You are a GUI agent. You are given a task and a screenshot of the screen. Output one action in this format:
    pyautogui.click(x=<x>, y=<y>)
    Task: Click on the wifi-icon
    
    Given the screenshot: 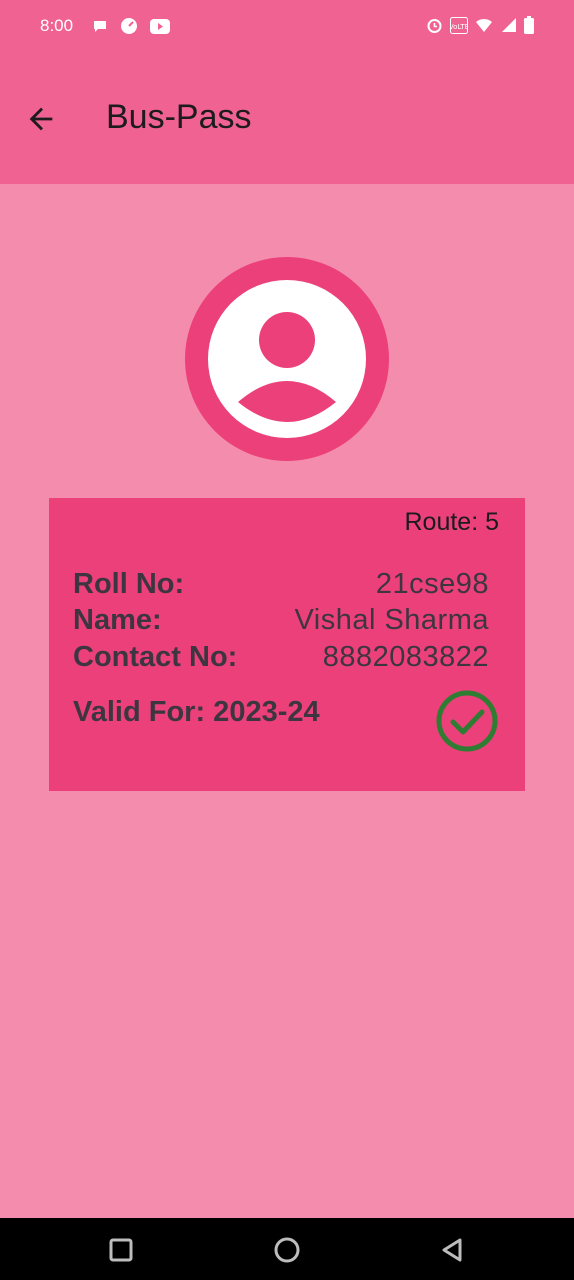 What is the action you would take?
    pyautogui.click(x=484, y=25)
    